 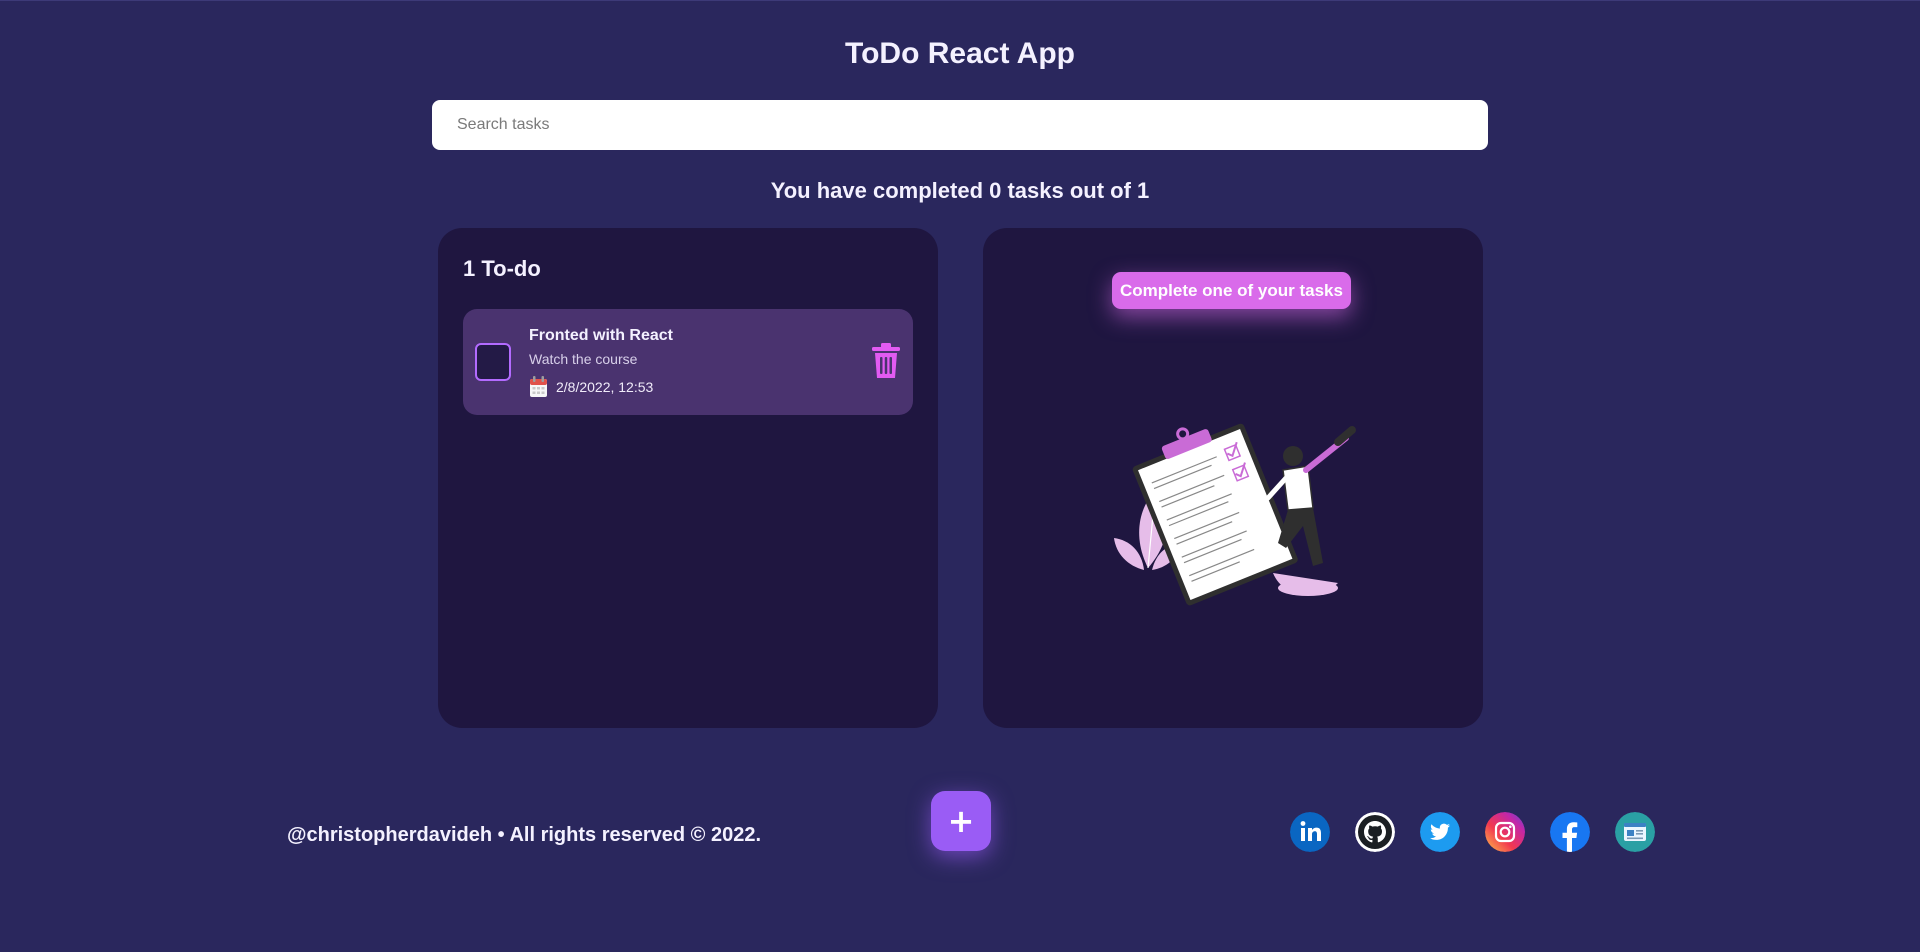 What do you see at coordinates (960, 190) in the screenshot?
I see `completion-counter: You have completed 0 tasks out of 1` at bounding box center [960, 190].